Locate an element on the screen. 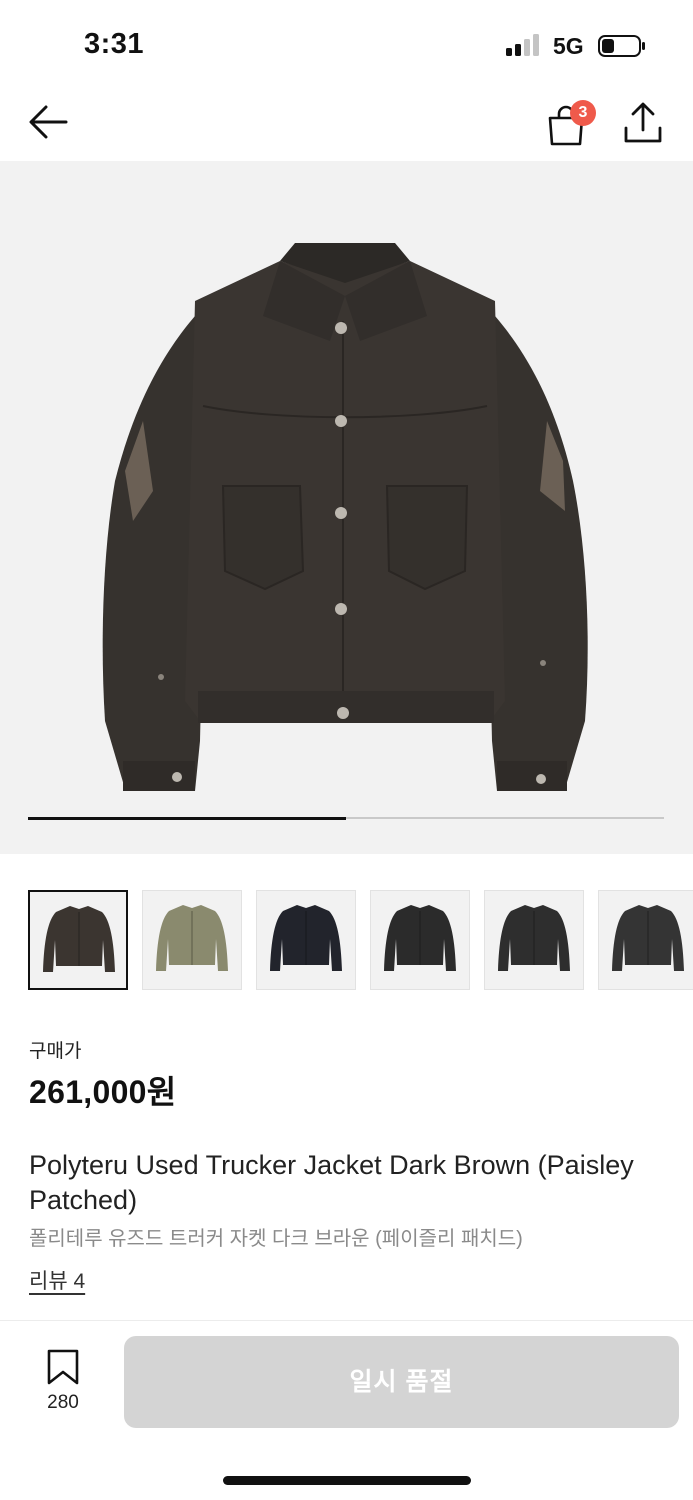 The height and width of the screenshot is (1500, 693). back-arrow-icon is located at coordinates (49, 122).